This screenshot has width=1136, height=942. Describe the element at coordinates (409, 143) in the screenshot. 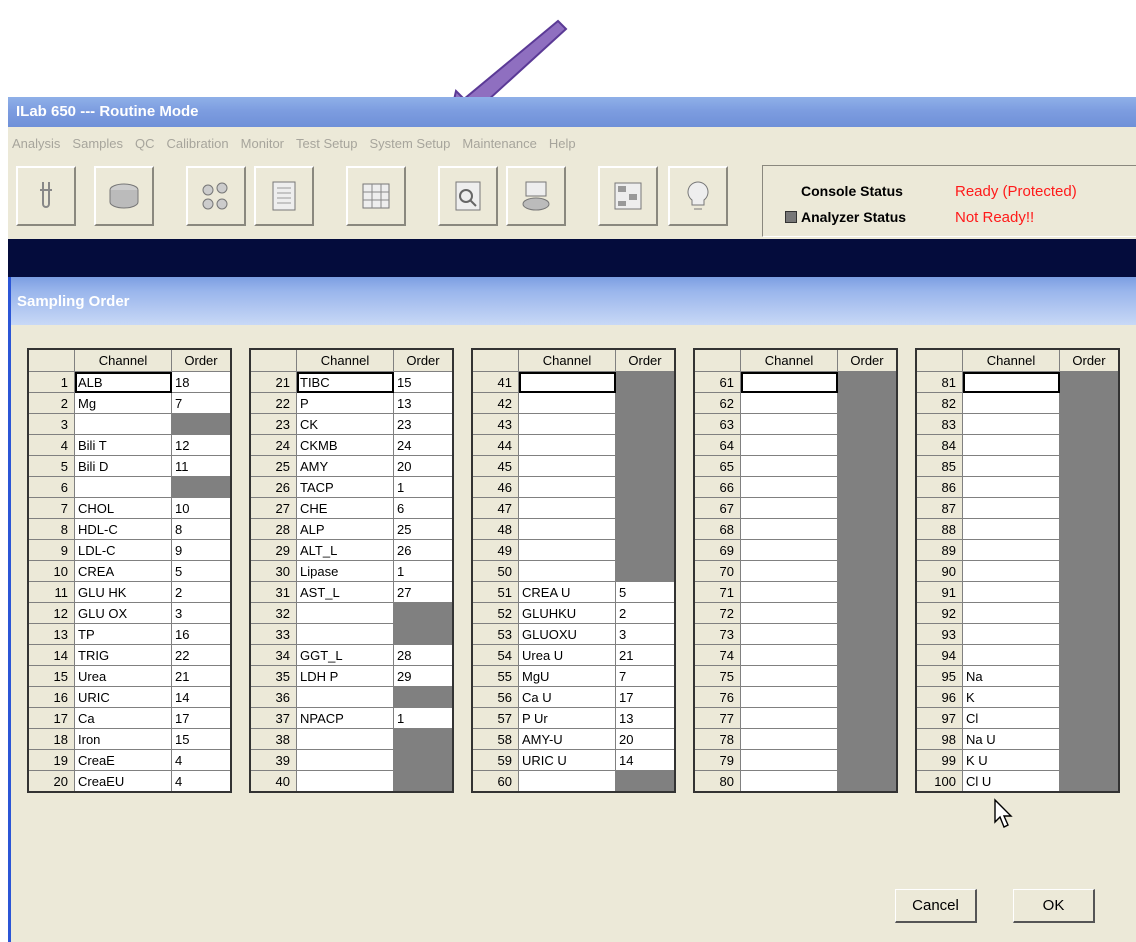

I see `menu-system-setup: System Setup` at that location.